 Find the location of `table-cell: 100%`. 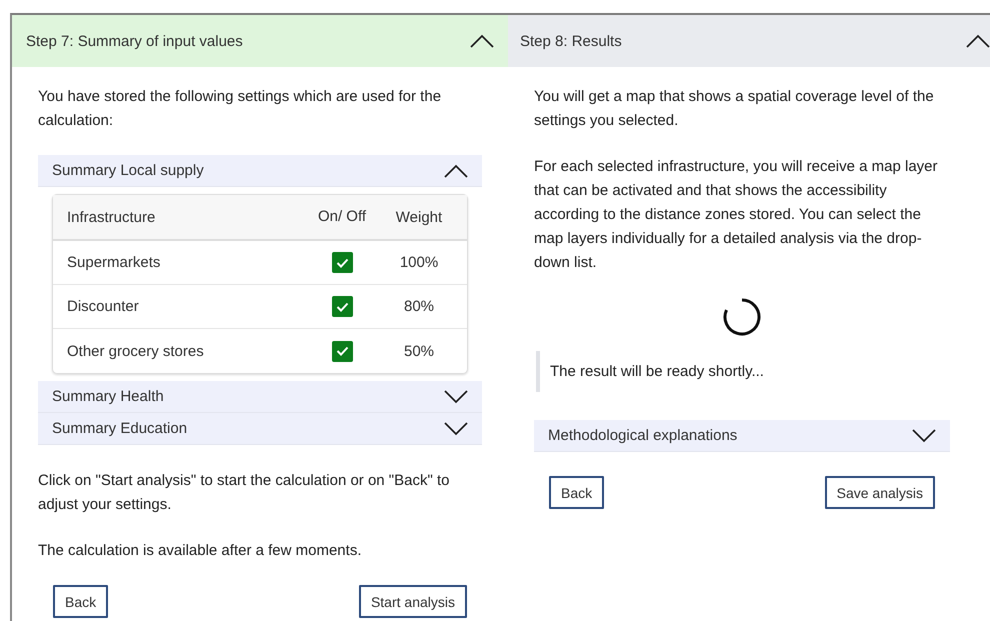

table-cell: 100% is located at coordinates (419, 263).